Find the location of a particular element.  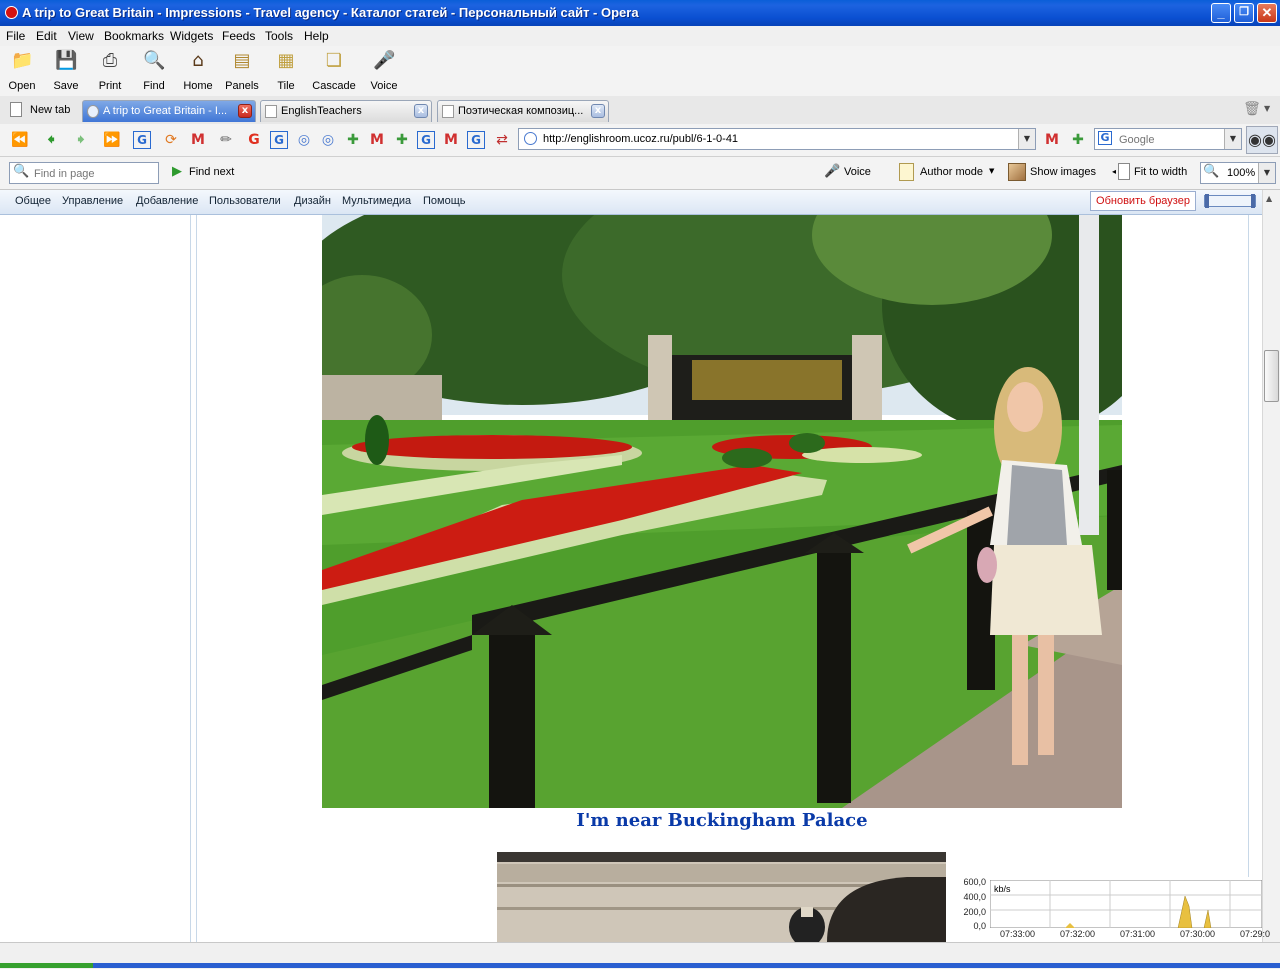

left-sidebar is located at coordinates (99, 578).